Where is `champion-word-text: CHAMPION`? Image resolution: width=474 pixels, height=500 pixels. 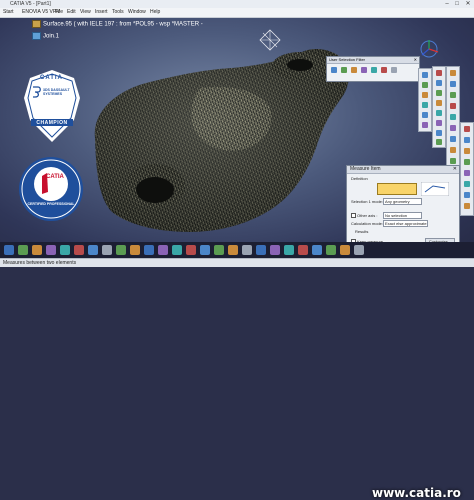
champion-word-text: CHAMPION is located at coordinates (52, 123).